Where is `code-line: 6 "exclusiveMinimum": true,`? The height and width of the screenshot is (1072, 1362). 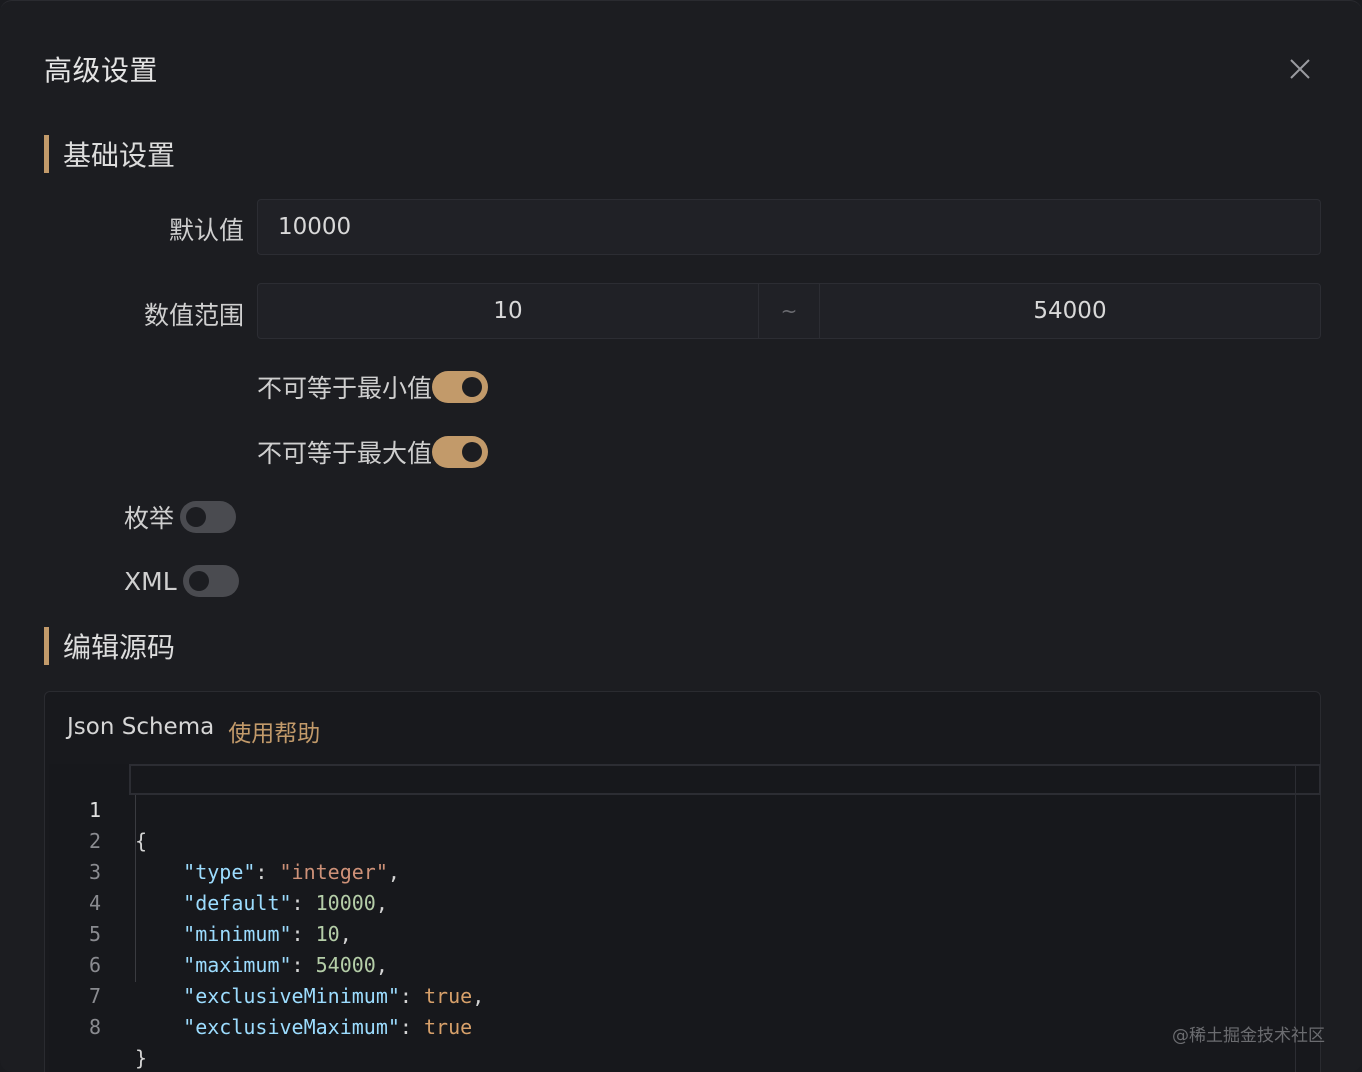 code-line: 6 "exclusiveMinimum": true, is located at coordinates (266, 963).